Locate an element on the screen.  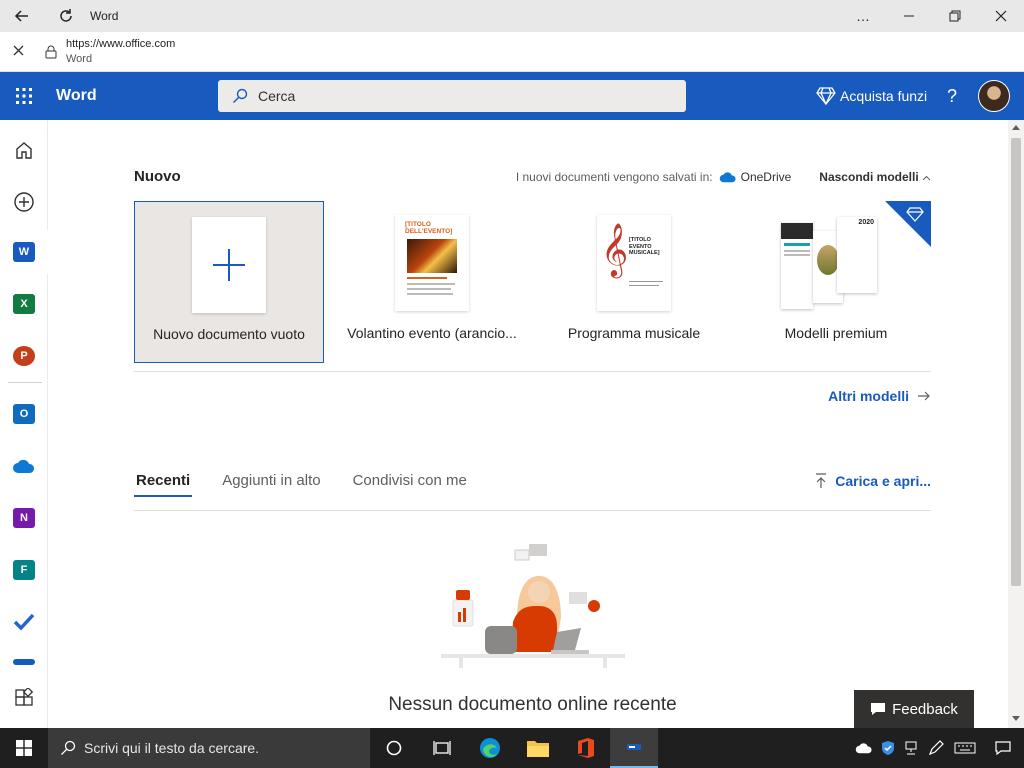
more-templates-label: Altri modelli is located at coordinates (868, 396).